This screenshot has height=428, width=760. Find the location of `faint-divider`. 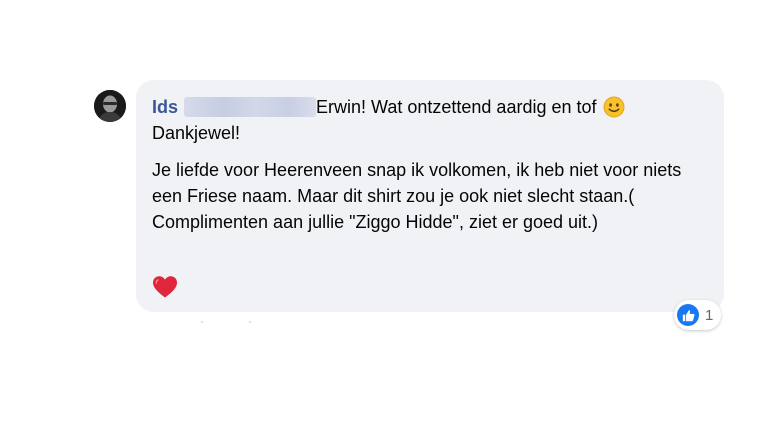

faint-divider is located at coordinates (226, 322).